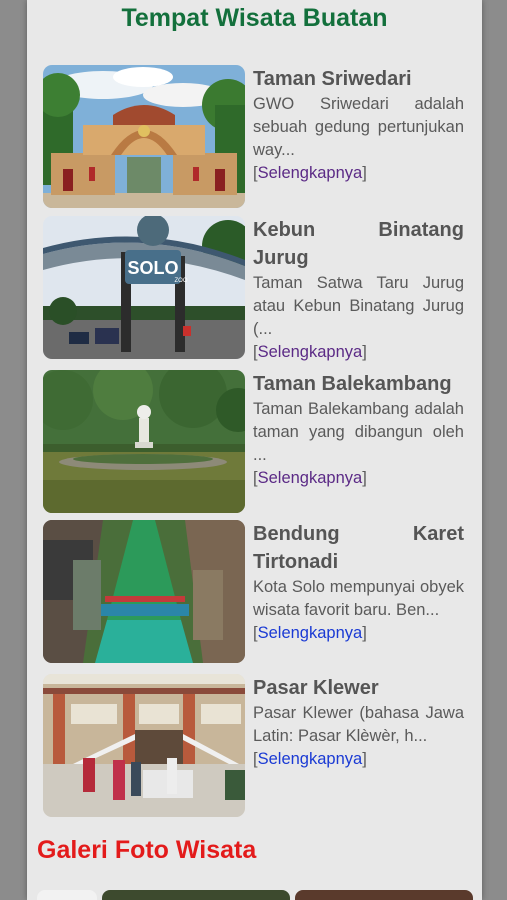 The image size is (507, 900). I want to click on item-title: Taman Sriwedari, so click(358, 79).